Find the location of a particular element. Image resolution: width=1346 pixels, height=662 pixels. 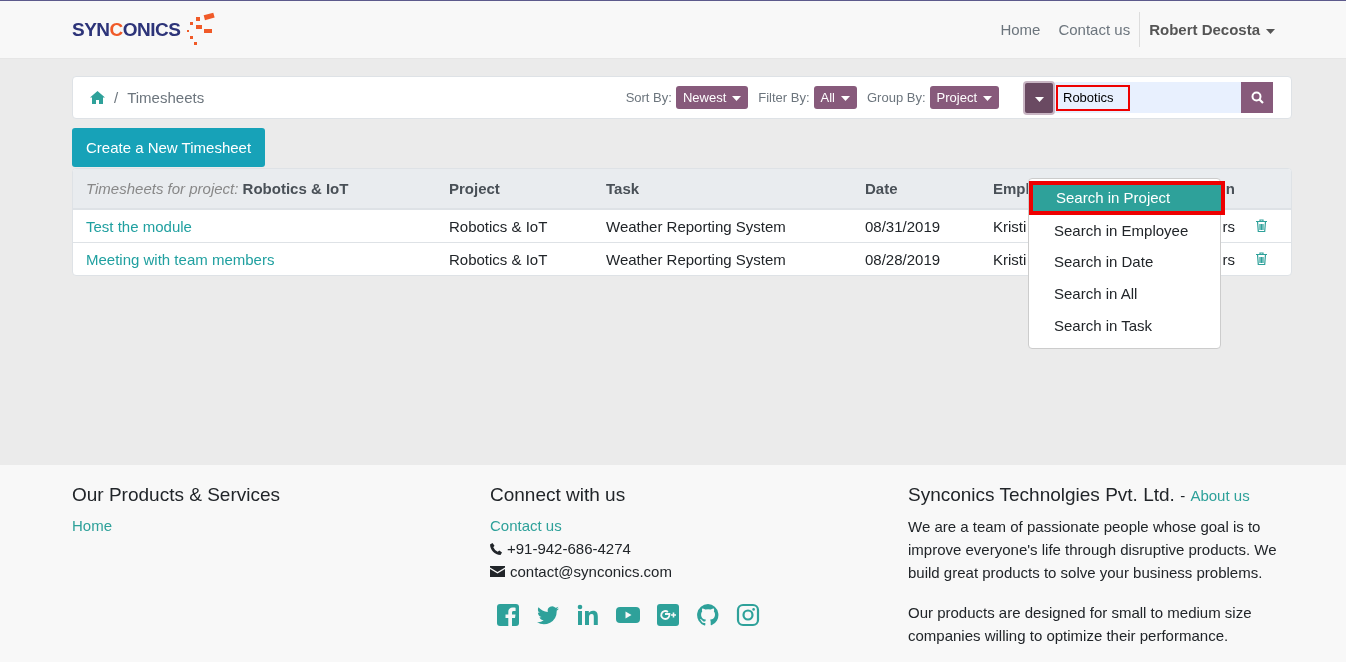

control-label: Sort By: is located at coordinates (648, 97).